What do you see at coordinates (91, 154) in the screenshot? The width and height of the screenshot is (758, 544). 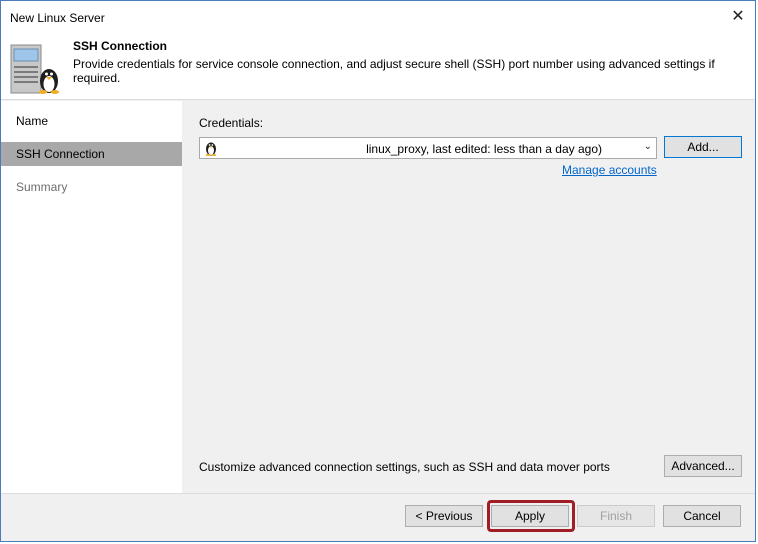 I see `step-ssh-connection: SSH Connection` at bounding box center [91, 154].